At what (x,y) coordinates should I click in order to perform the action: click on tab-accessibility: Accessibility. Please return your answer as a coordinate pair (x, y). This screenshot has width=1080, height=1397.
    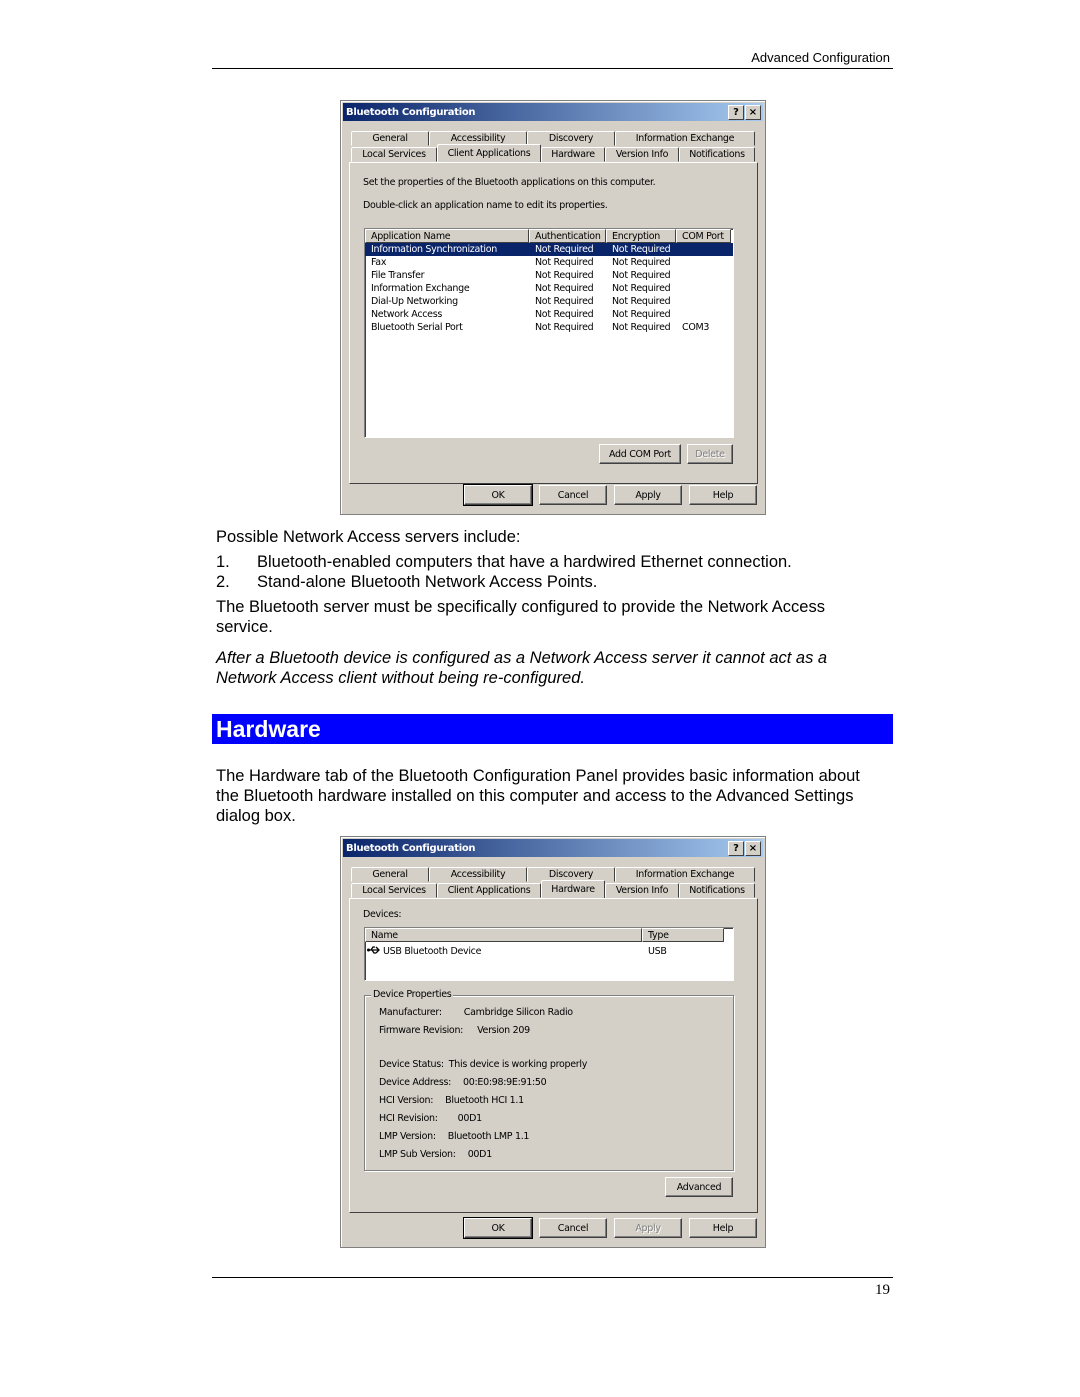
    Looking at the image, I should click on (478, 874).